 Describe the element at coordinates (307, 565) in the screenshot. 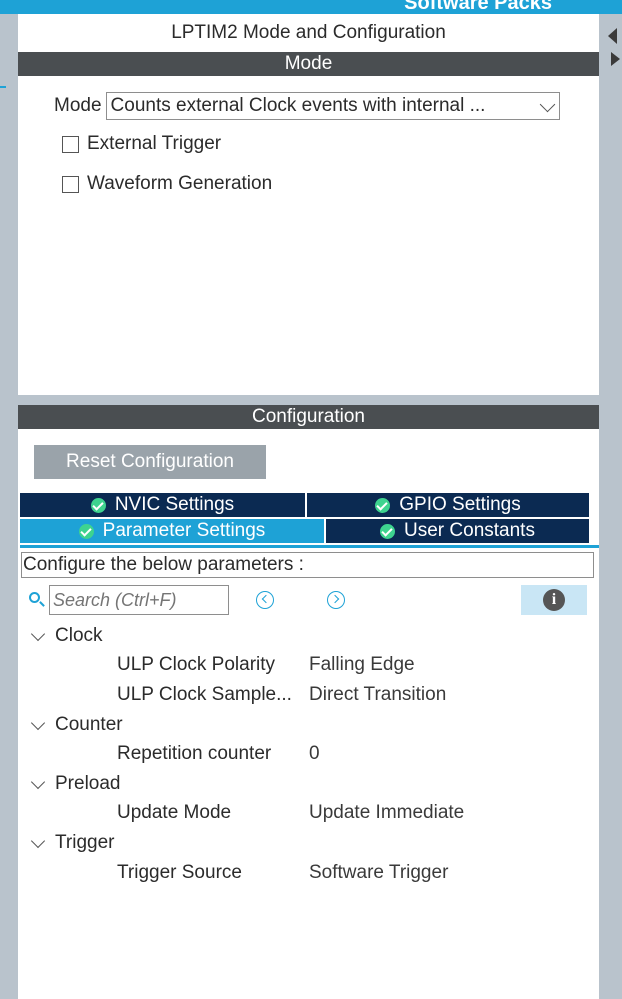

I see `parameters-description: Configure the below parameters :` at that location.